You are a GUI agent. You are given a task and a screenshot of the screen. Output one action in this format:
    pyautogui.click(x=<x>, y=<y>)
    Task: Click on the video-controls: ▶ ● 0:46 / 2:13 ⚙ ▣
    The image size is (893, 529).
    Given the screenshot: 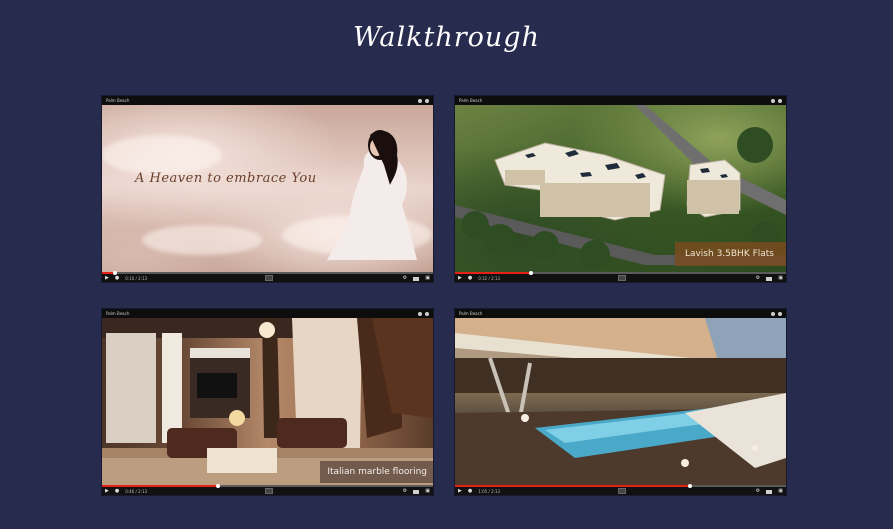 What is the action you would take?
    pyautogui.click(x=267, y=489)
    